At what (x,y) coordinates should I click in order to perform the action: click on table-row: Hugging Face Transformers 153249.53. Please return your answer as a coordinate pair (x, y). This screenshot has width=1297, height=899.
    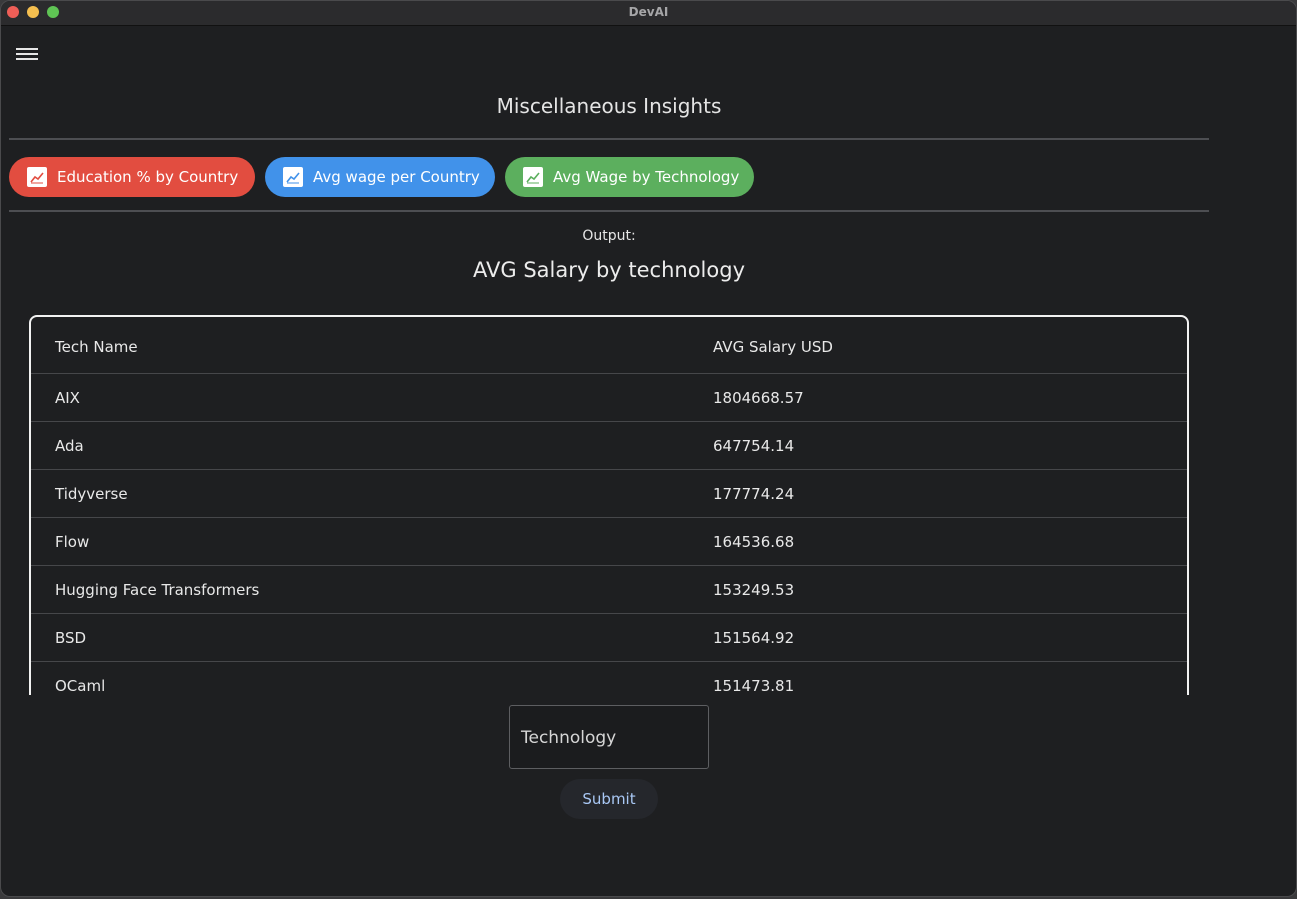
    Looking at the image, I should click on (609, 590).